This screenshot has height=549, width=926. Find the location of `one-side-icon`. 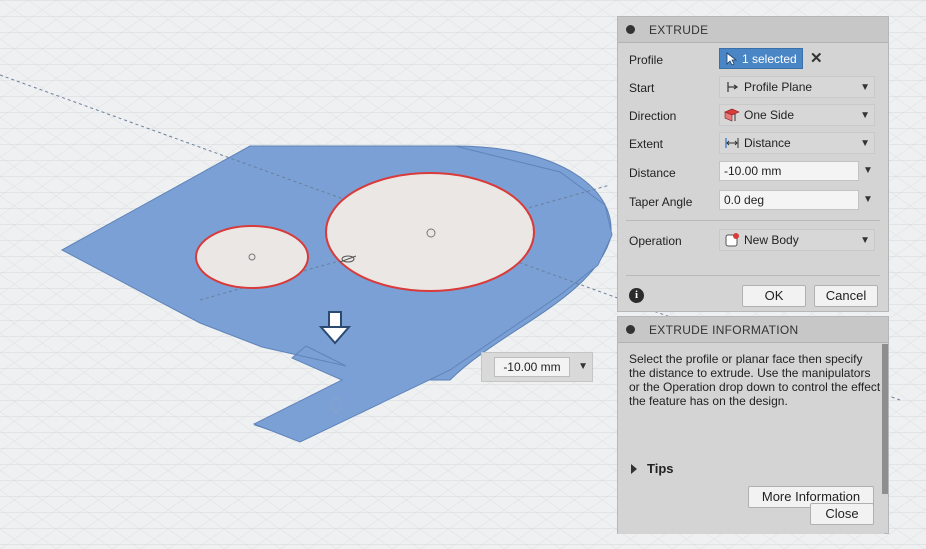

one-side-icon is located at coordinates (732, 115).